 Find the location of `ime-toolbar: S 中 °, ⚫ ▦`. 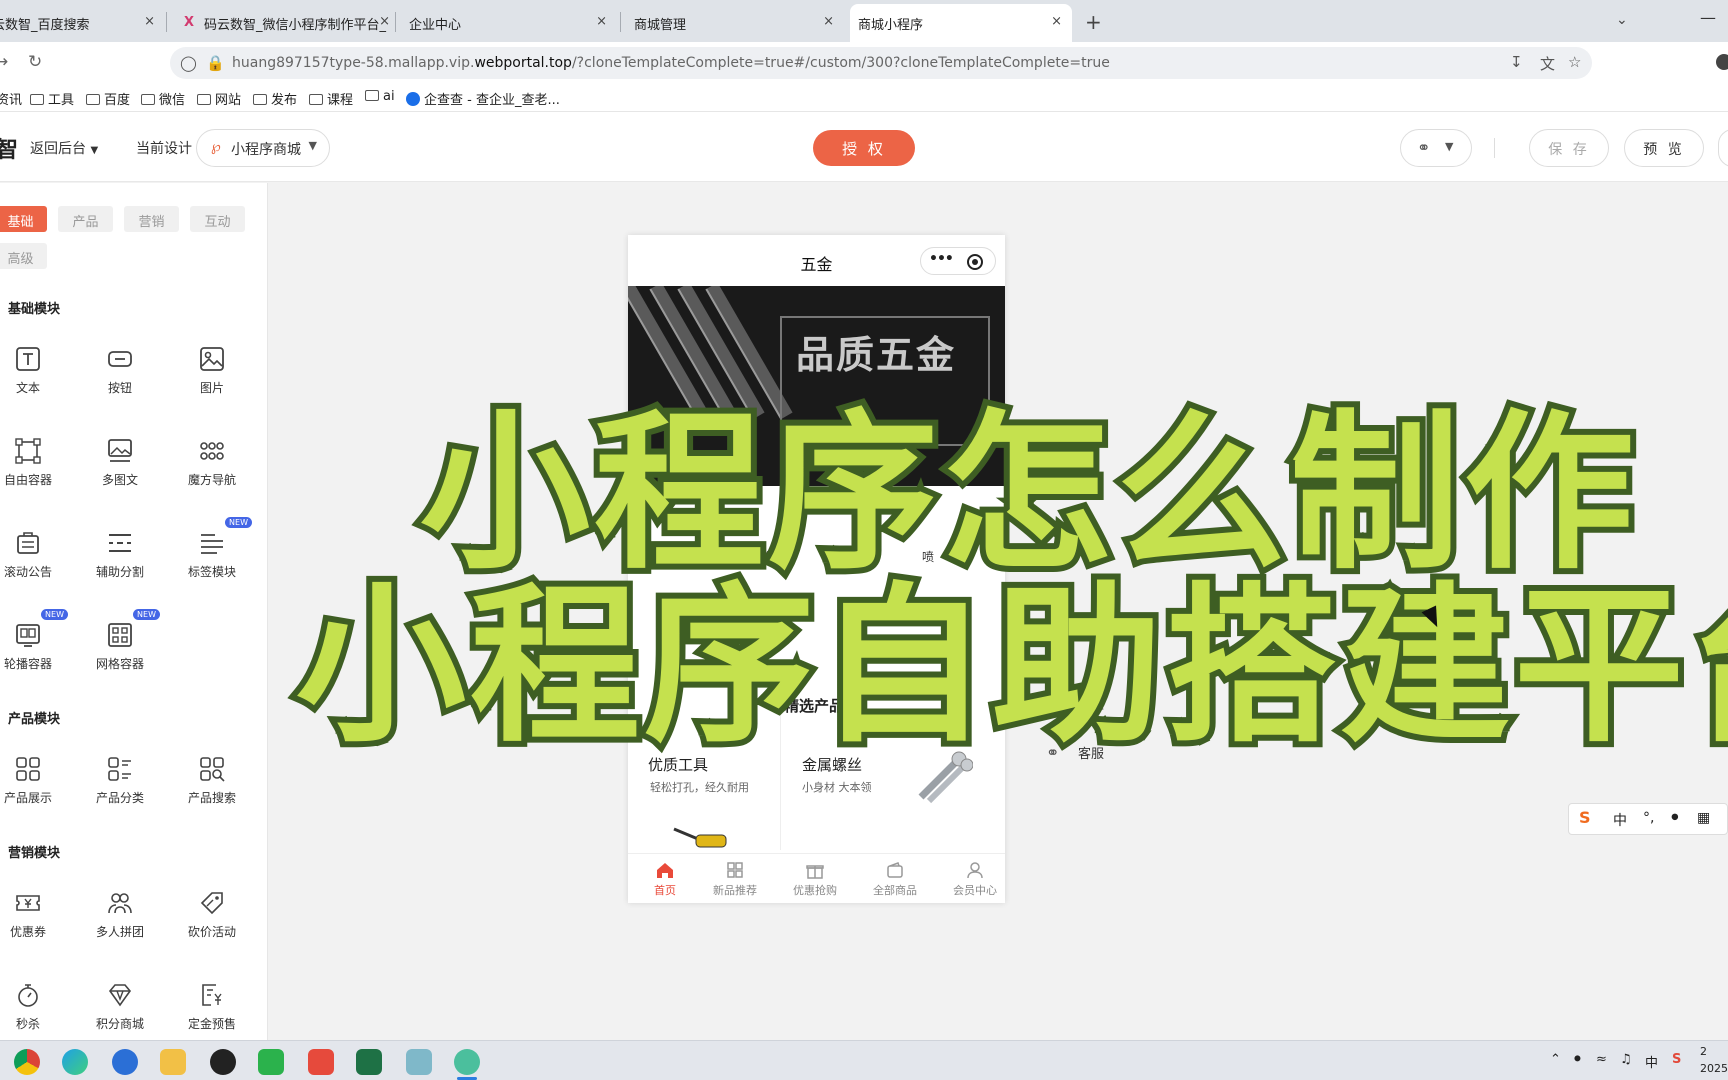

ime-toolbar: S 中 °, ⚫ ▦ is located at coordinates (1648, 819).